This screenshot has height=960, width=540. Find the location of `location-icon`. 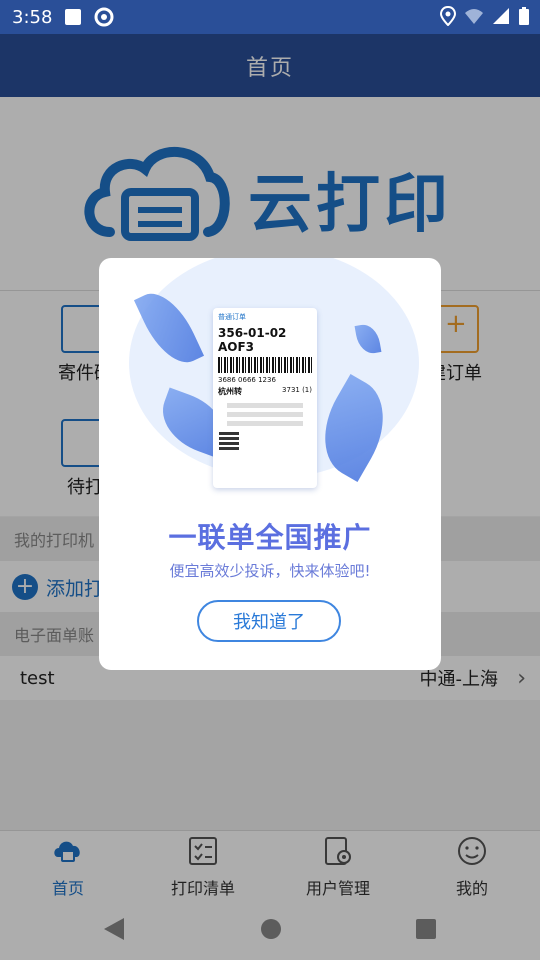

location-icon is located at coordinates (448, 16).